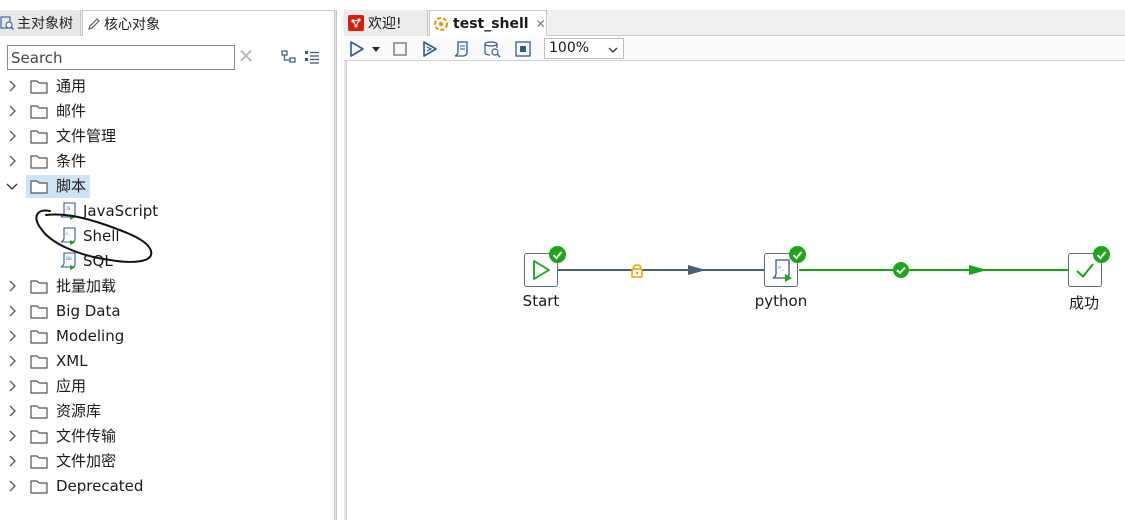 This screenshot has height=520, width=1125. What do you see at coordinates (167, 111) in the screenshot?
I see `tree-folder: 邮件` at bounding box center [167, 111].